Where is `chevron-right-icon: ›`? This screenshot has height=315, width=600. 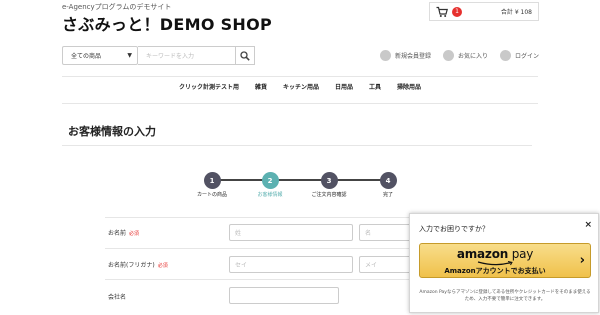 chevron-right-icon: › is located at coordinates (582, 260).